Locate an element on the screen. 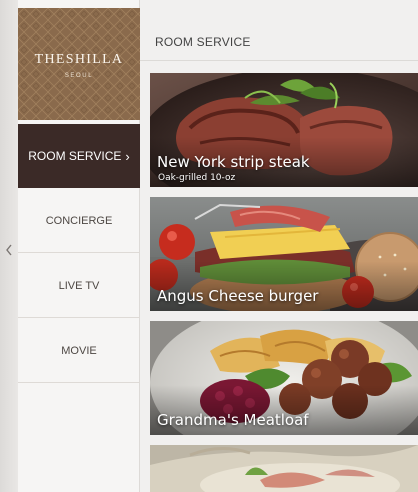  back-edge is located at coordinates (9, 246).